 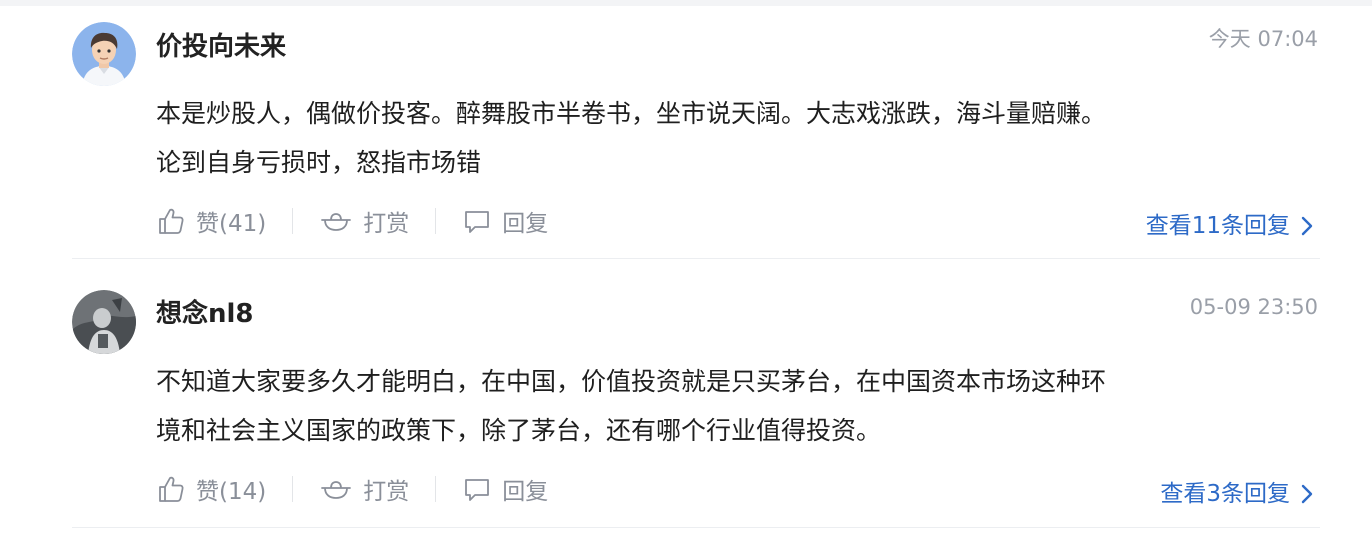 I want to click on comment-actions: 赞(41) 打赏 回复, so click(x=352, y=221).